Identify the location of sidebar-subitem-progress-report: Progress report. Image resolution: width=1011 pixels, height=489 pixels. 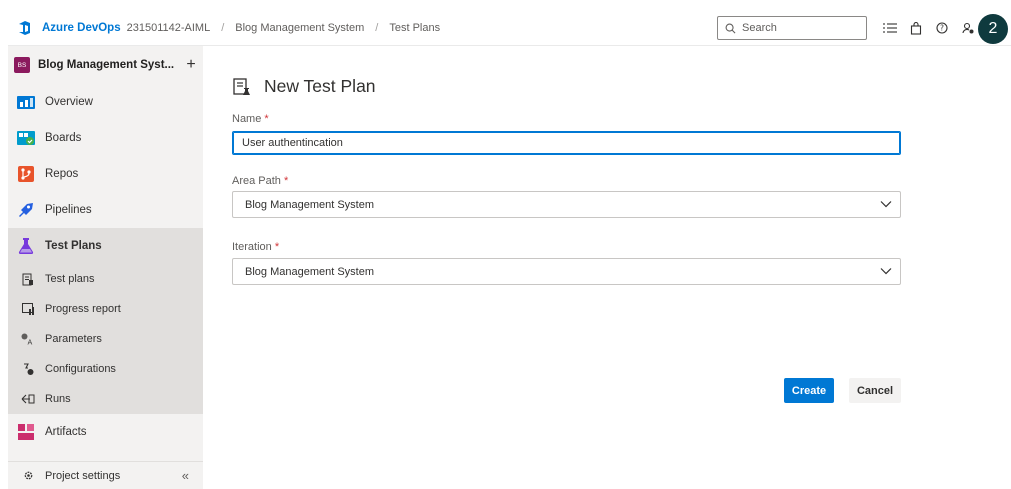
(105, 309).